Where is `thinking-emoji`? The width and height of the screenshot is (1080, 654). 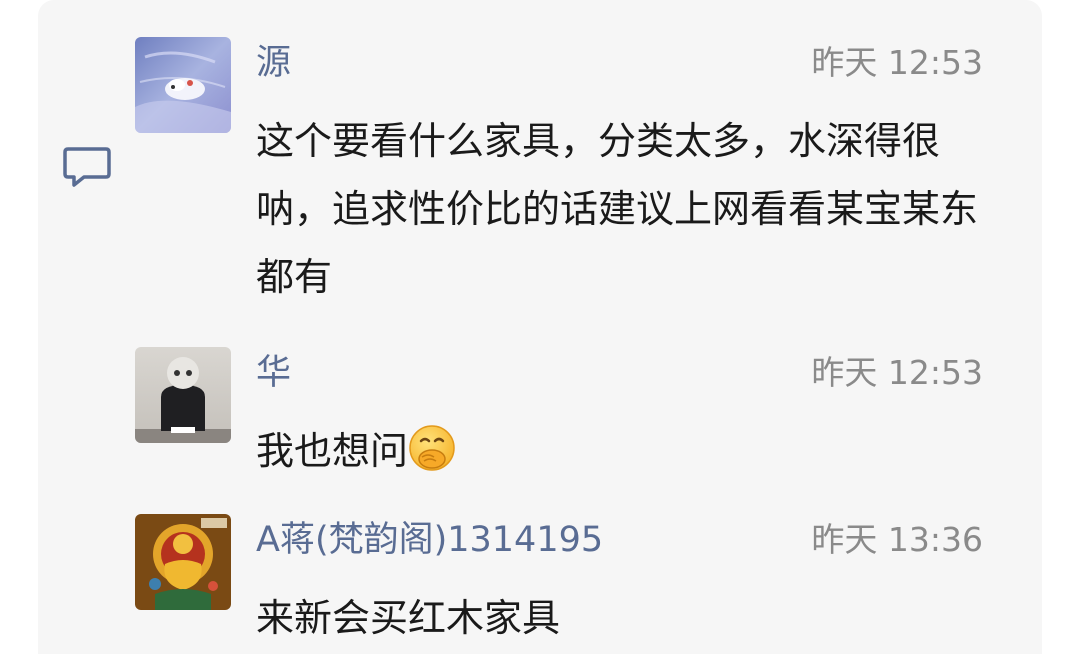
thinking-emoji is located at coordinates (432, 448).